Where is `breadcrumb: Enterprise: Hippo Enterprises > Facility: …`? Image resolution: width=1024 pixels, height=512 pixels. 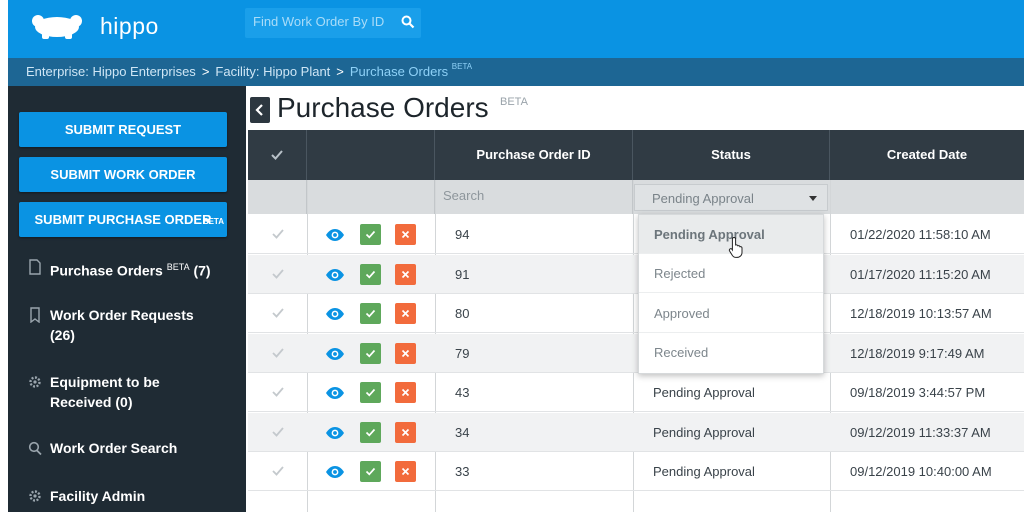 breadcrumb: Enterprise: Hippo Enterprises > Facility: … is located at coordinates (249, 70).